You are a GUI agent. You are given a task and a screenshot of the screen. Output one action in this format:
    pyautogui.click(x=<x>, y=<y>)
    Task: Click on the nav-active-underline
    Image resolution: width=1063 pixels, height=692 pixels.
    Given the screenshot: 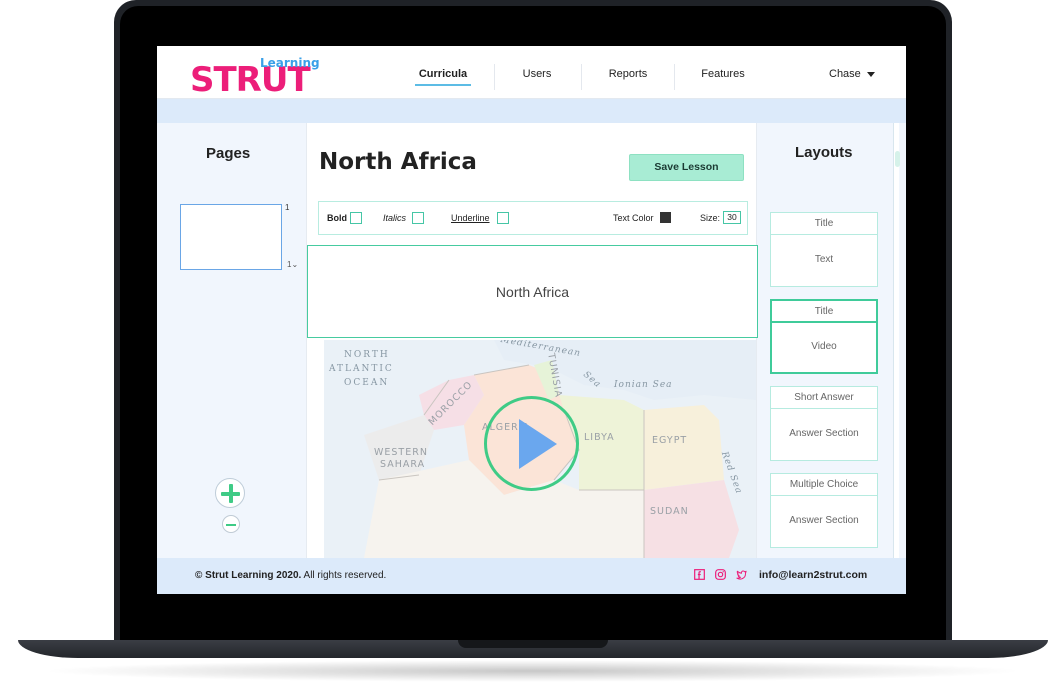 What is the action you would take?
    pyautogui.click(x=443, y=85)
    